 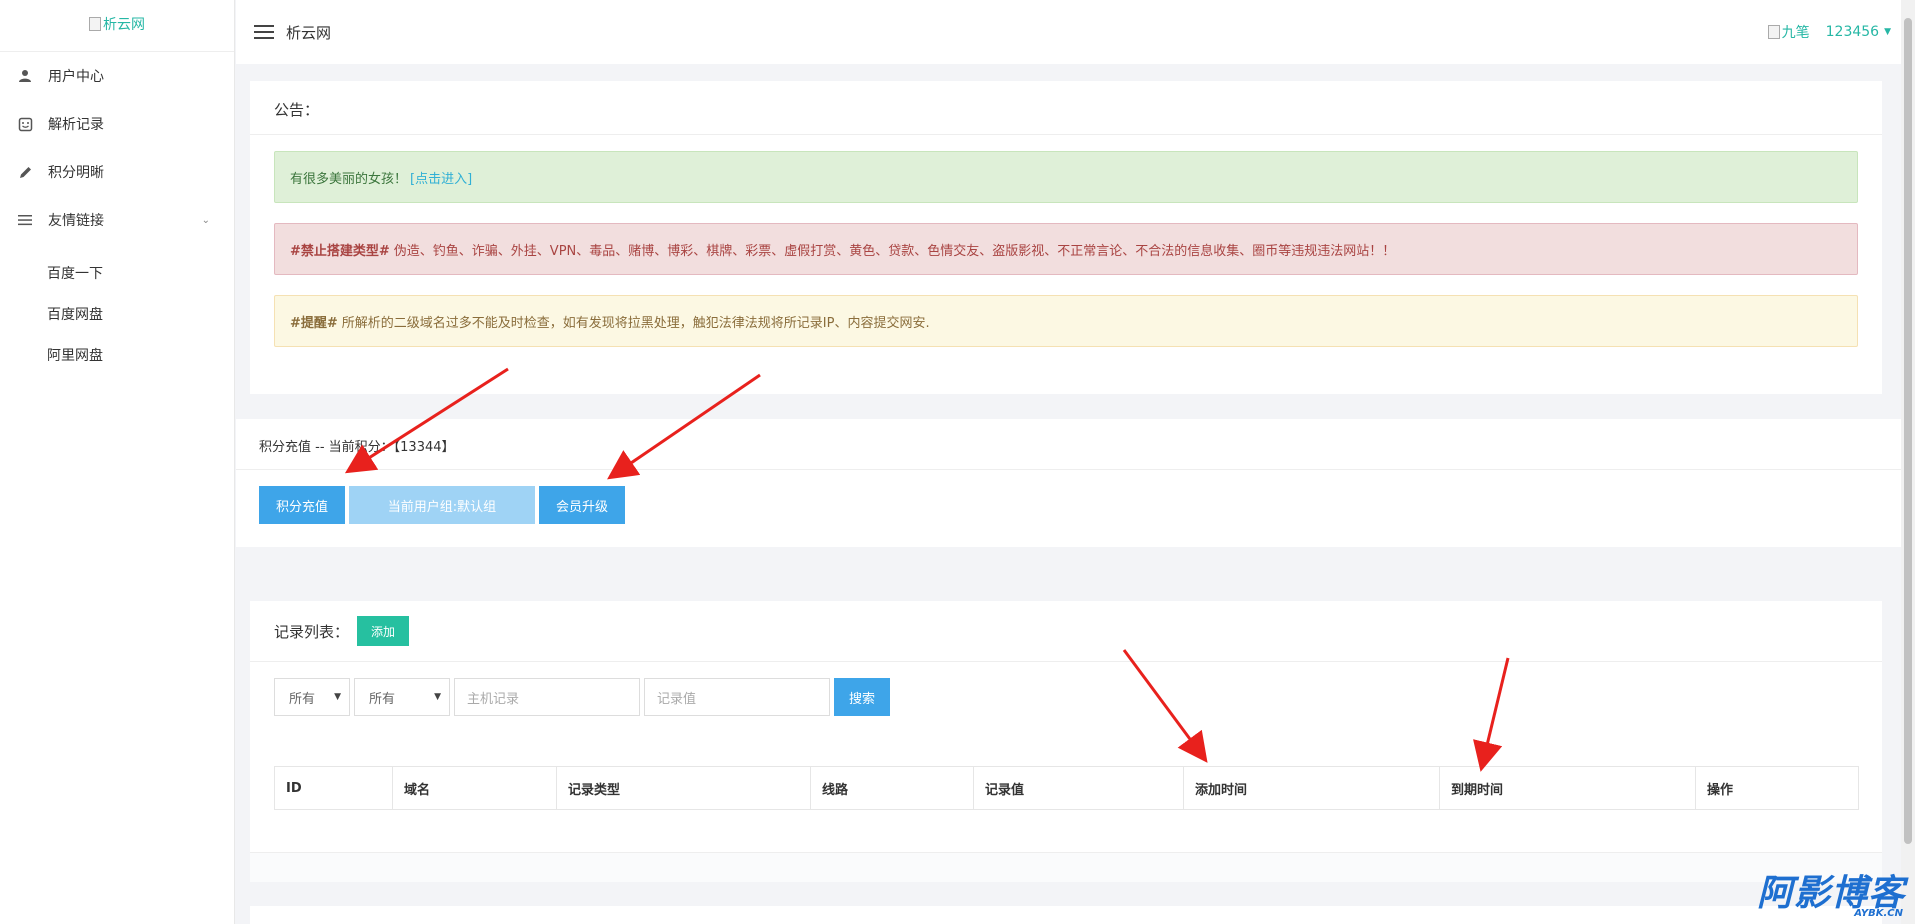 I want to click on user-group-button: 当前用户组:默认组, so click(x=442, y=505).